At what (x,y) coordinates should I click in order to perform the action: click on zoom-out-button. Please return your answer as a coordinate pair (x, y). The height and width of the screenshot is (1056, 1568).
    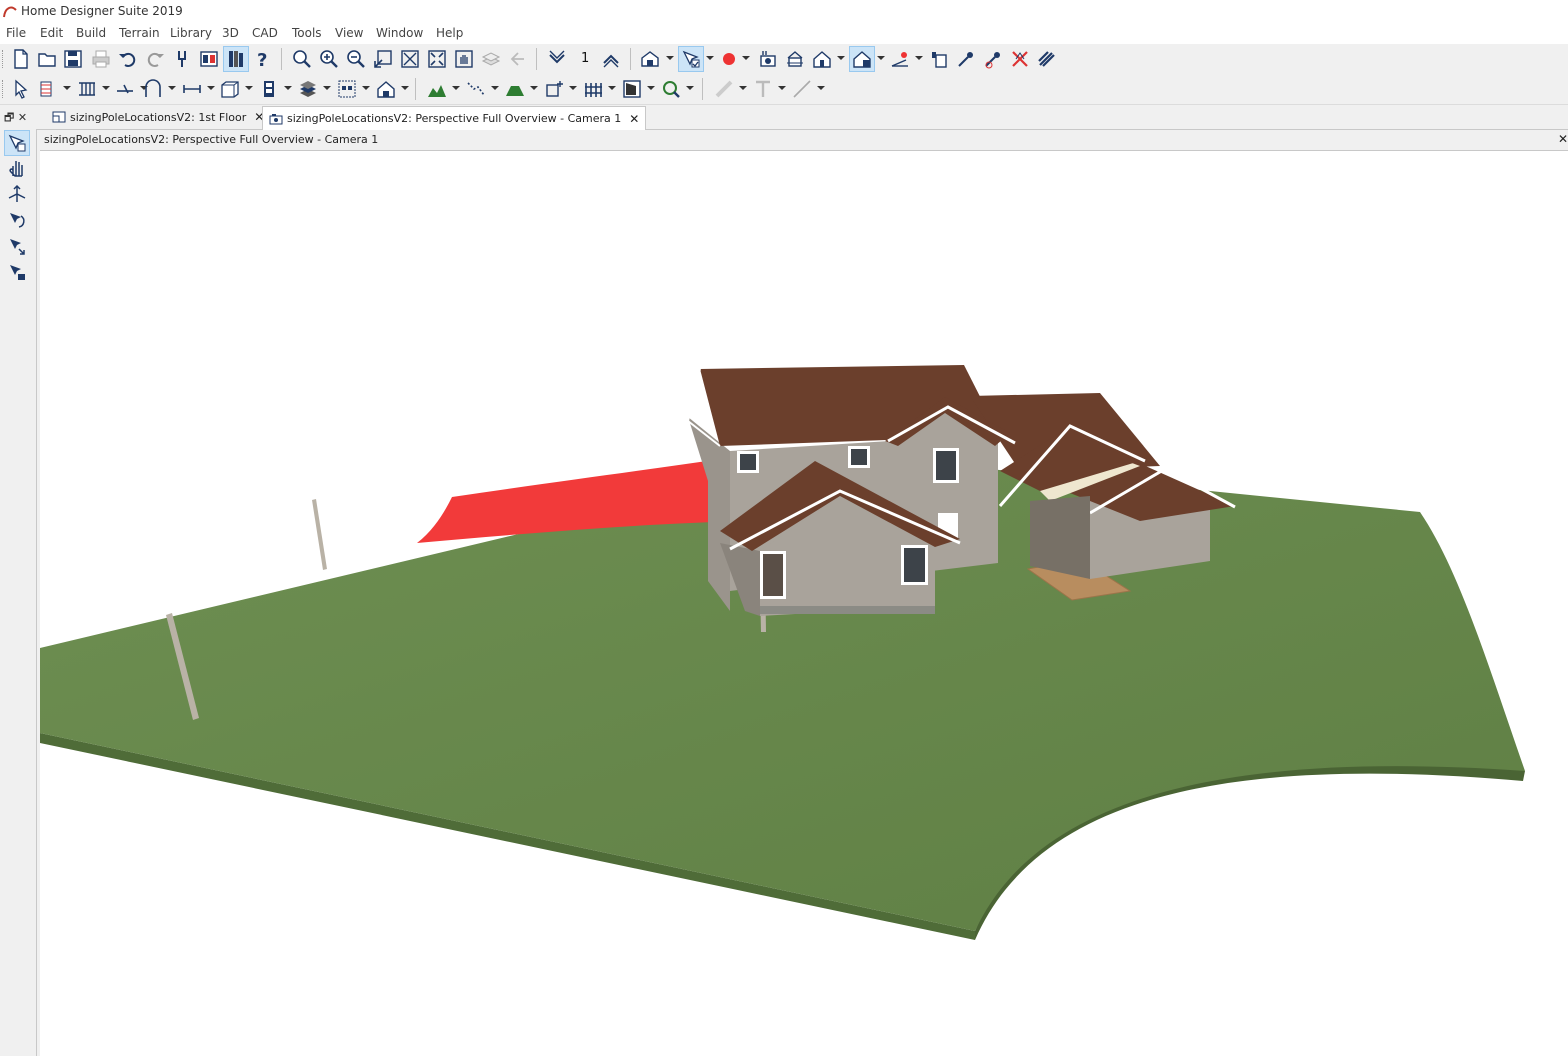
    Looking at the image, I should click on (356, 59).